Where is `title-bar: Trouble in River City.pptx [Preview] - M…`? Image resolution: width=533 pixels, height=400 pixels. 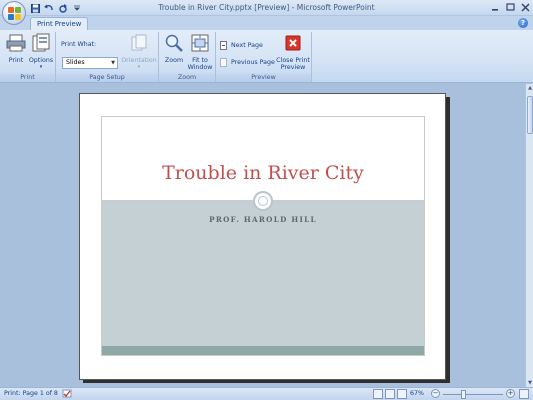
title-bar: Trouble in River City.pptx [Preview] - M… is located at coordinates (266, 8).